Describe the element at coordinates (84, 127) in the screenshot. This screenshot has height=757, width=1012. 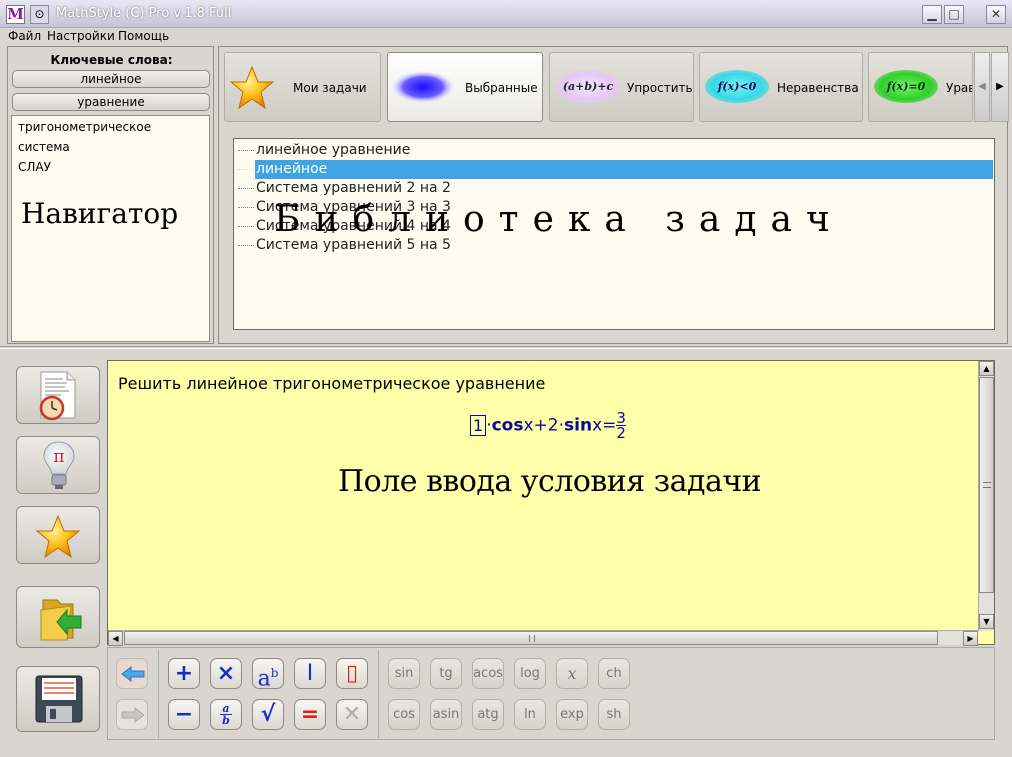
I see `keyword-item: тригонометрическое` at that location.